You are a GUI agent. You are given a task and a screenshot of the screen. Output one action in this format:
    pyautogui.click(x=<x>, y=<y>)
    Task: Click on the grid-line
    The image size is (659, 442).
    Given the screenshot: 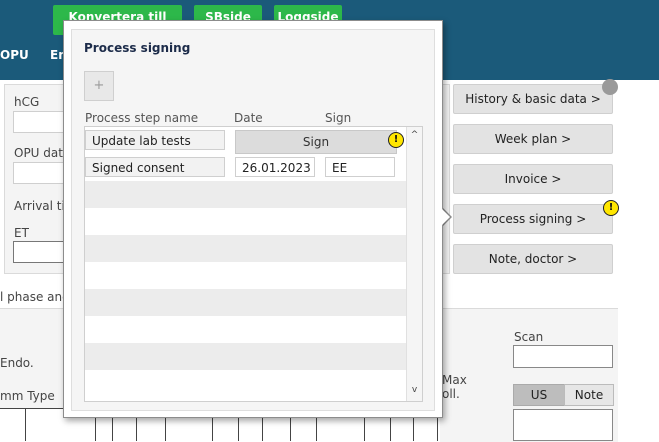 What is the action you would take?
    pyautogui.click(x=25, y=424)
    